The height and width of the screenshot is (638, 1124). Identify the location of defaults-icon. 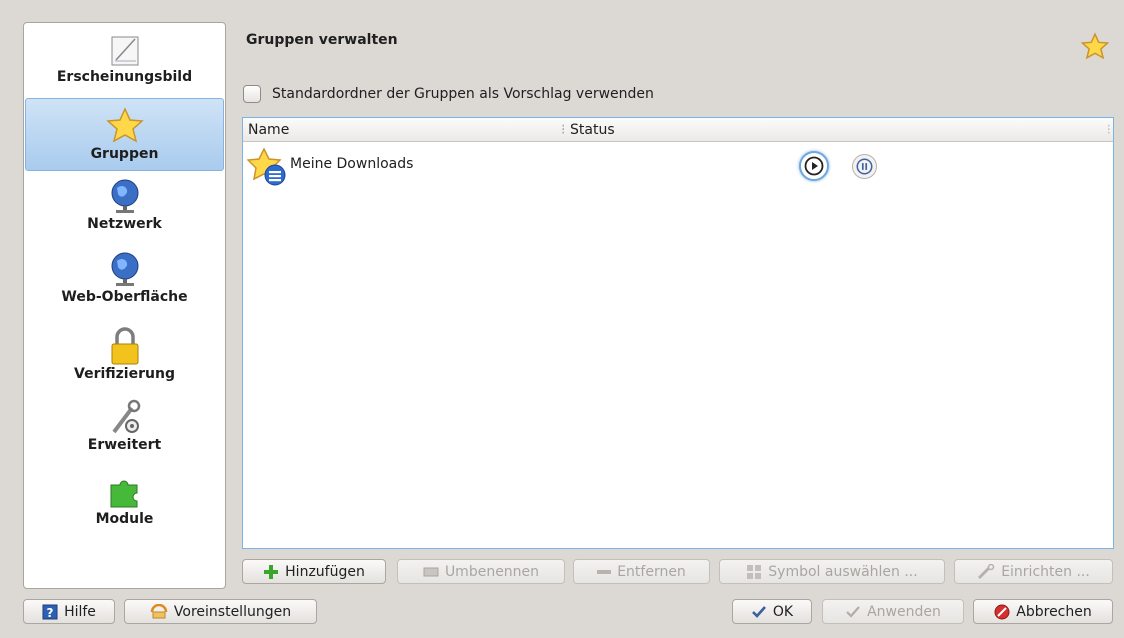
(159, 610).